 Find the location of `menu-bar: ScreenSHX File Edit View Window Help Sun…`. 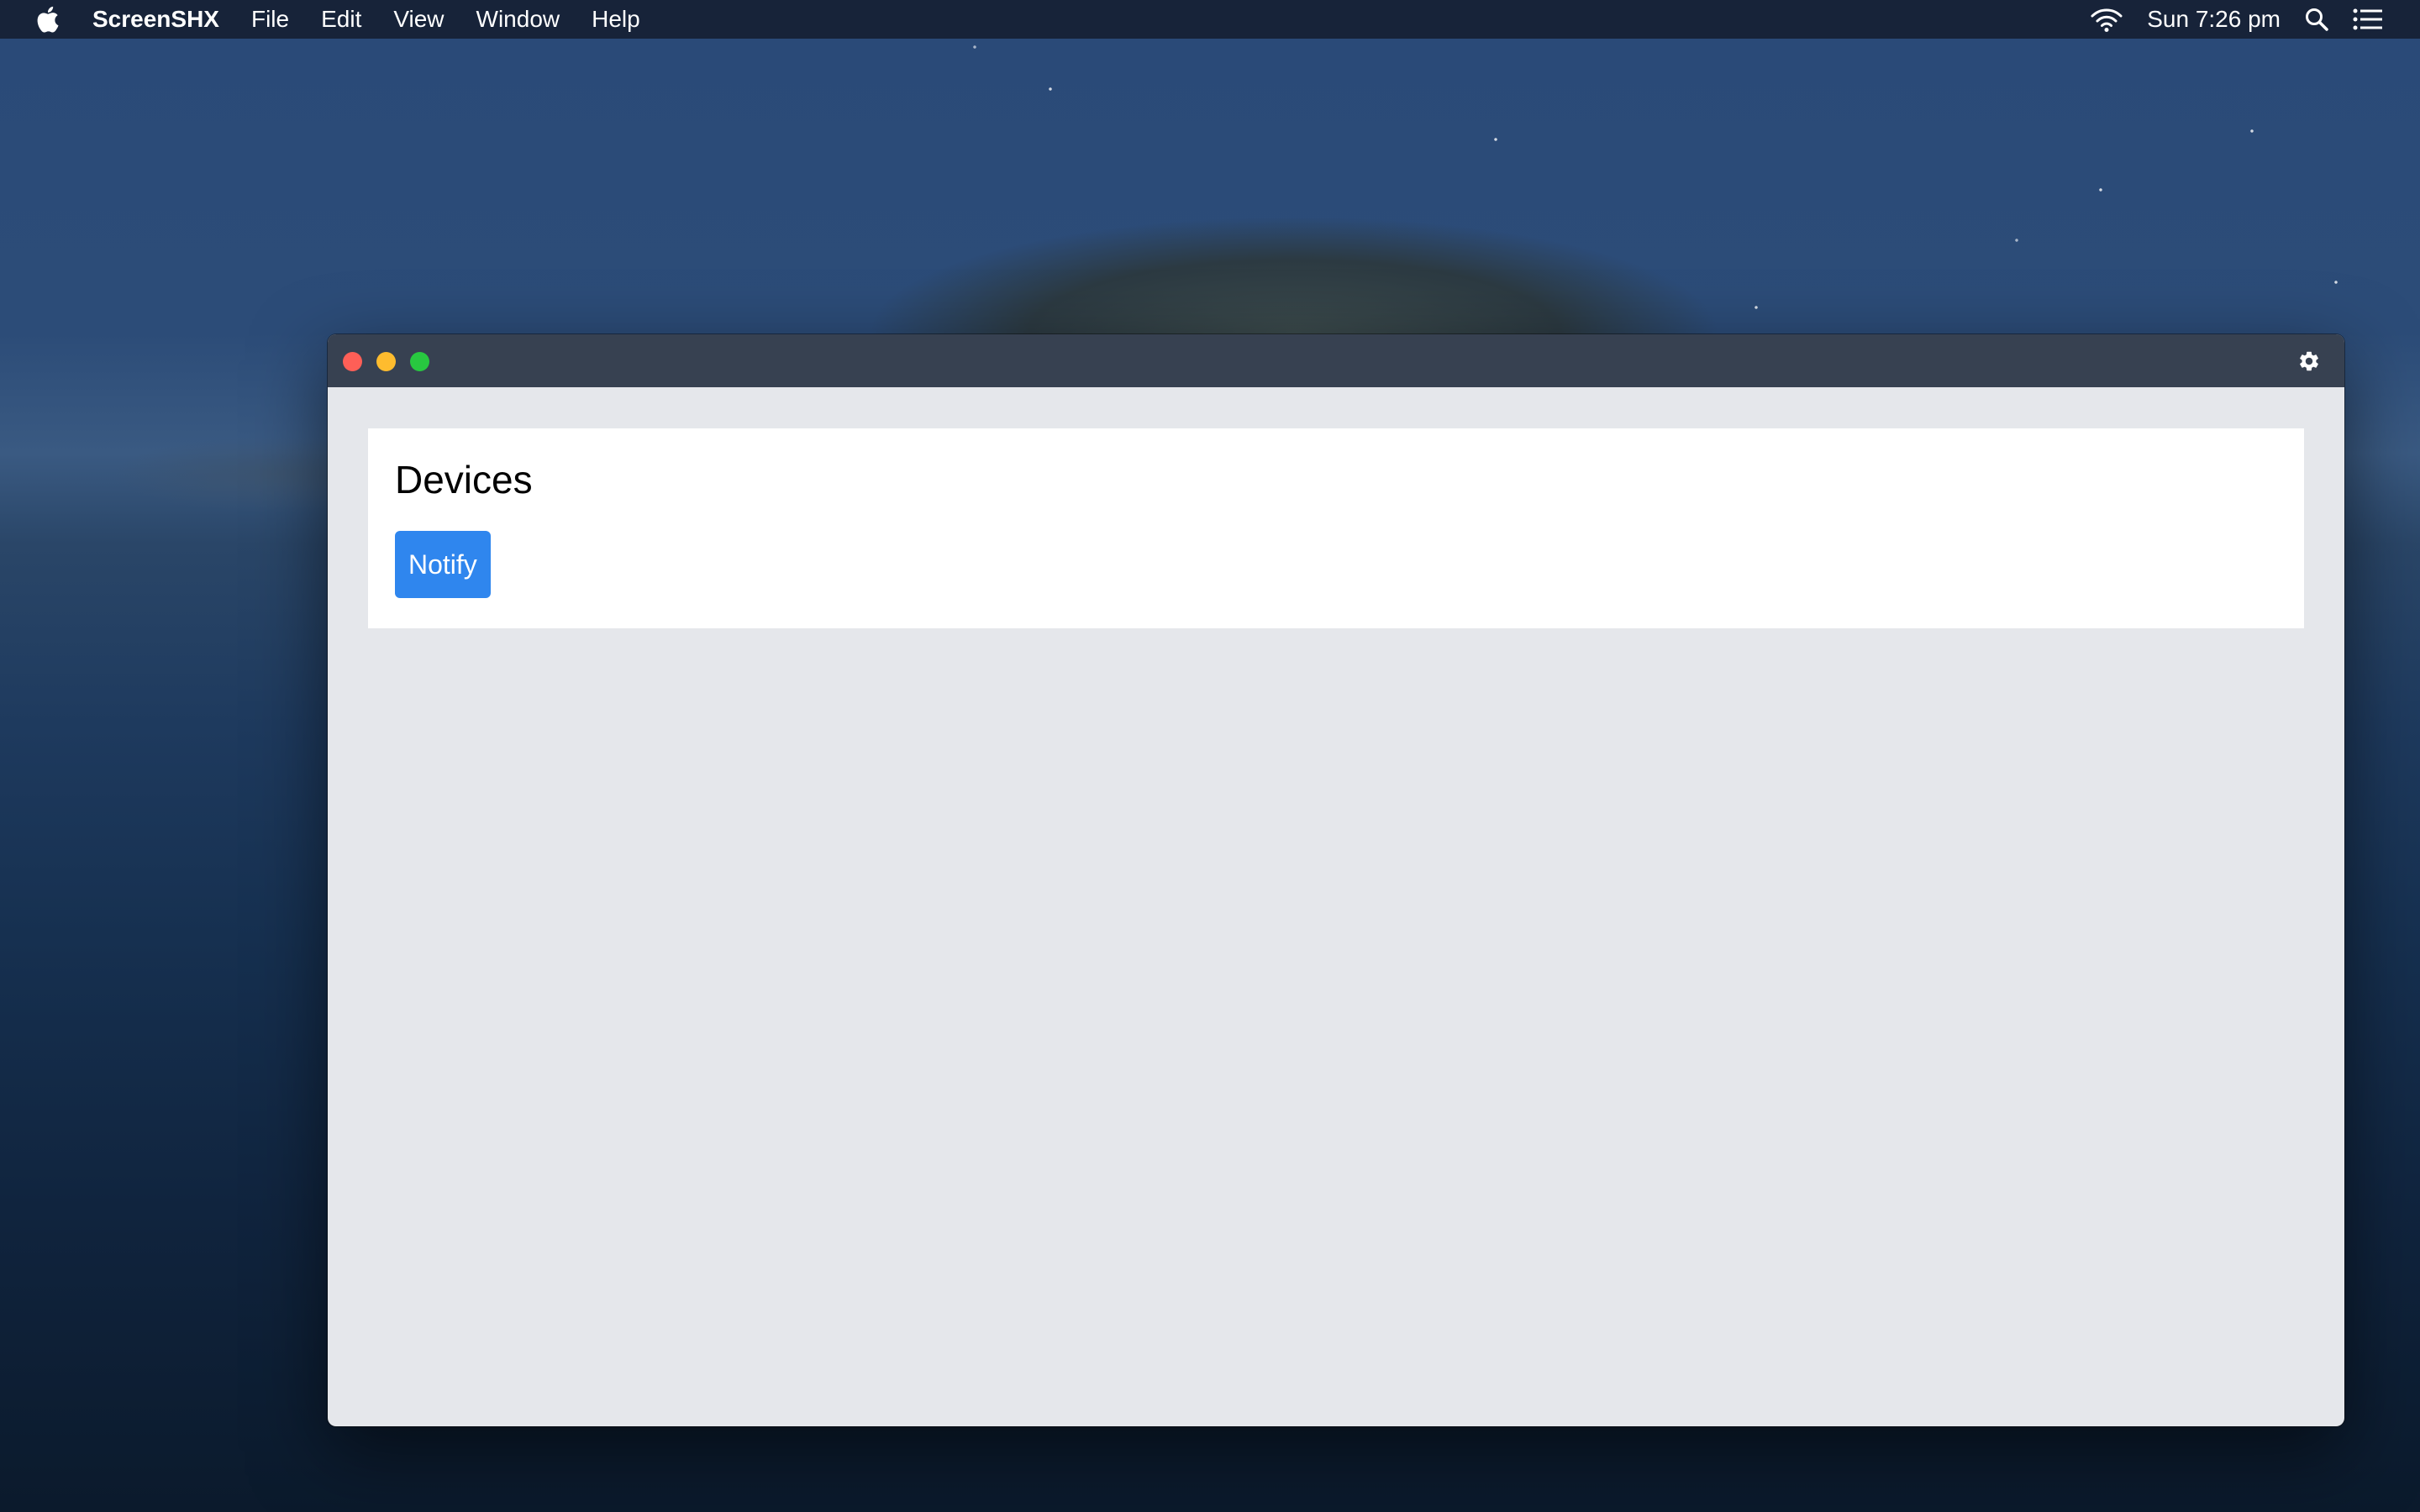

menu-bar: ScreenSHX File Edit View Window Help Sun… is located at coordinates (1210, 19).